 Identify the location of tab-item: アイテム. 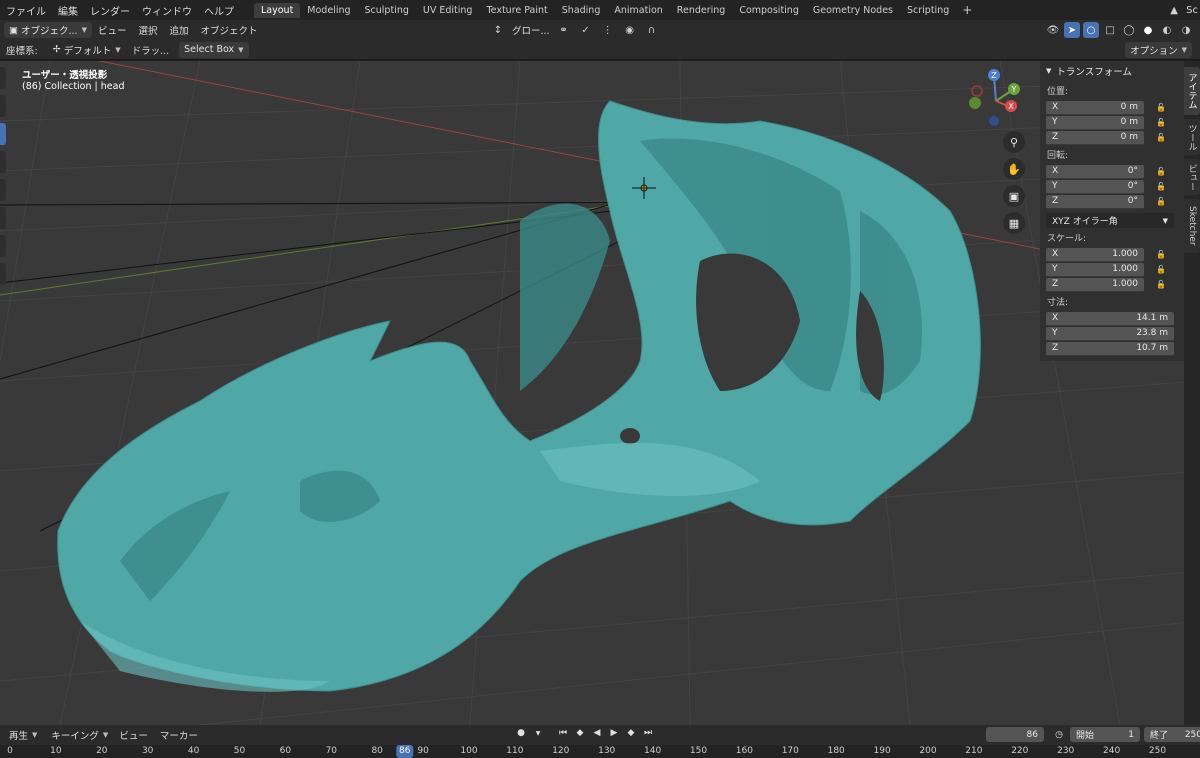
(1192, 91).